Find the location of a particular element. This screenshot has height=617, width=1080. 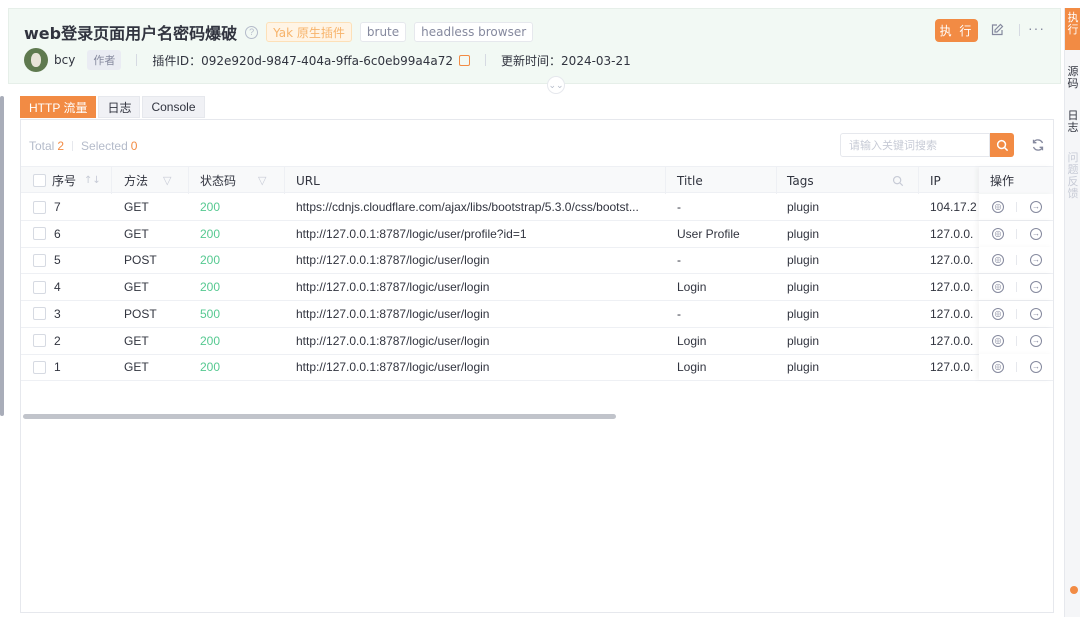

column-header-url: URL is located at coordinates (308, 180).